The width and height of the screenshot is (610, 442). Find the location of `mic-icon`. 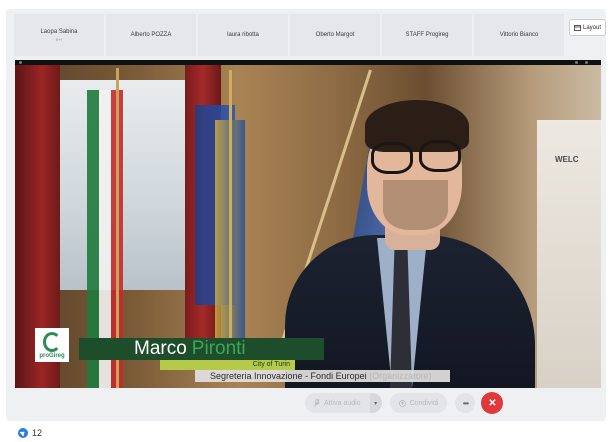

mic-icon is located at coordinates (317, 403).